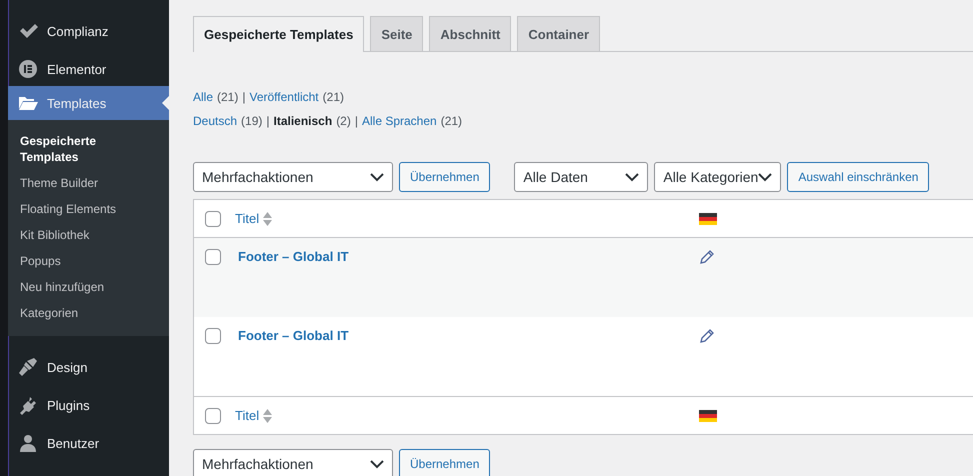  What do you see at coordinates (215, 121) in the screenshot?
I see `filter-link: Deutsch` at bounding box center [215, 121].